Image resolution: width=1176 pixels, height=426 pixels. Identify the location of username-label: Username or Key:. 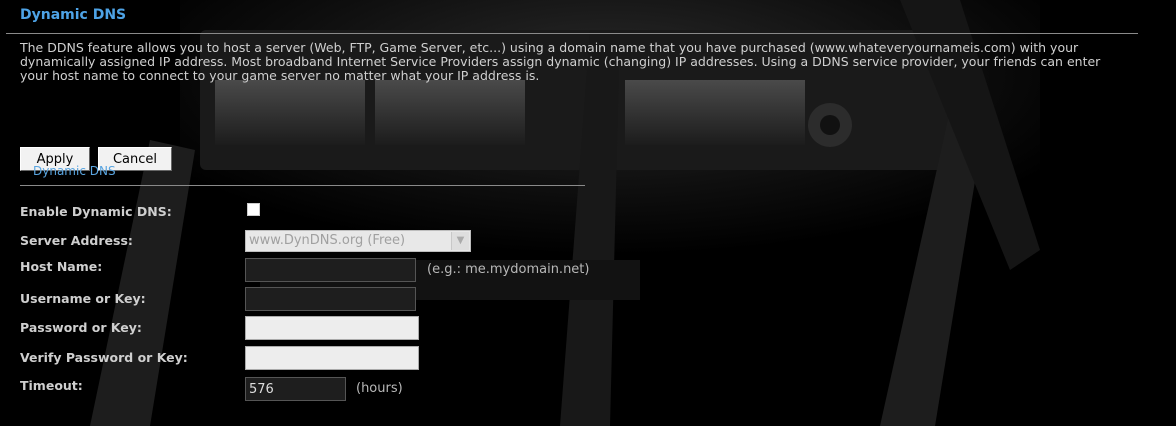
(83, 298).